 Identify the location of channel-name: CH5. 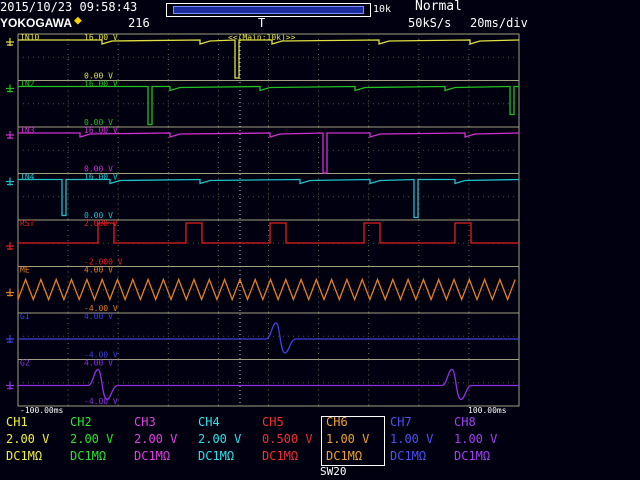
(273, 422).